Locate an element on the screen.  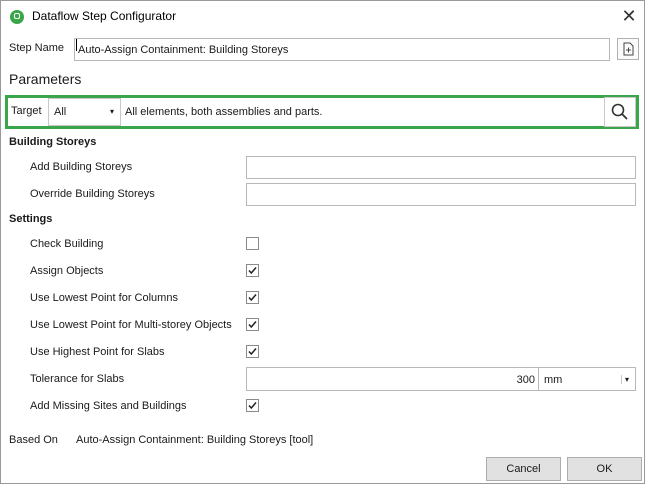
step-name-label: Step Name is located at coordinates (37, 48).